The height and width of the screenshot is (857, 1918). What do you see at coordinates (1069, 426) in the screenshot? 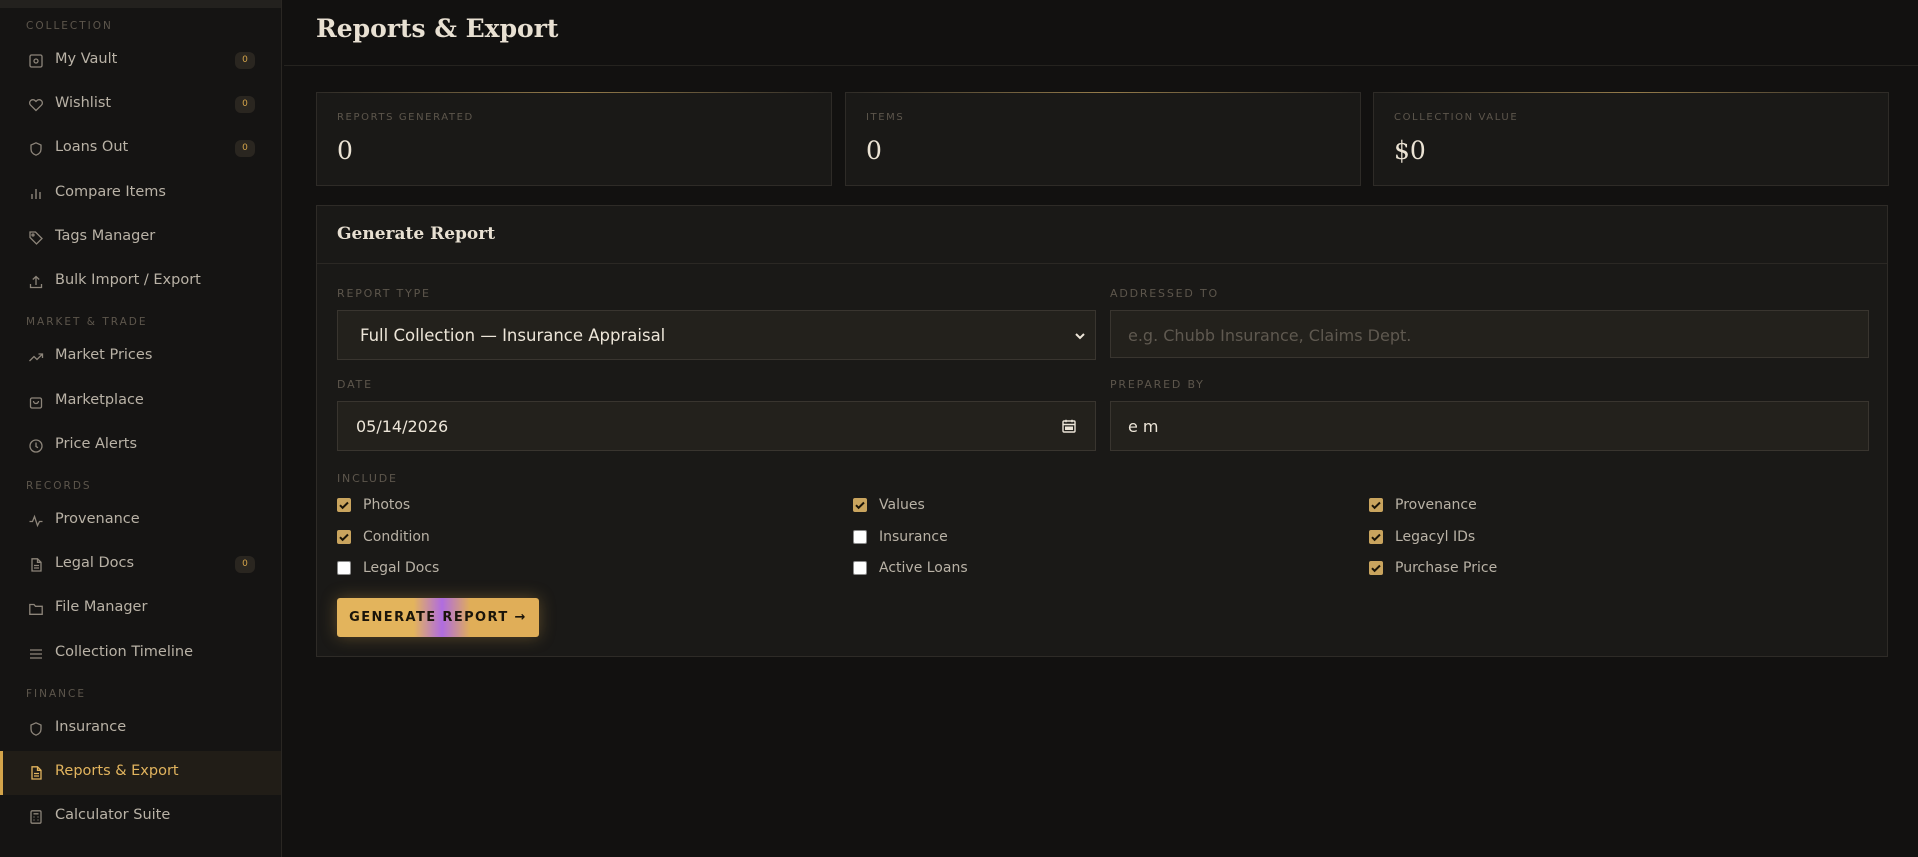
I see `calendar-icon` at bounding box center [1069, 426].